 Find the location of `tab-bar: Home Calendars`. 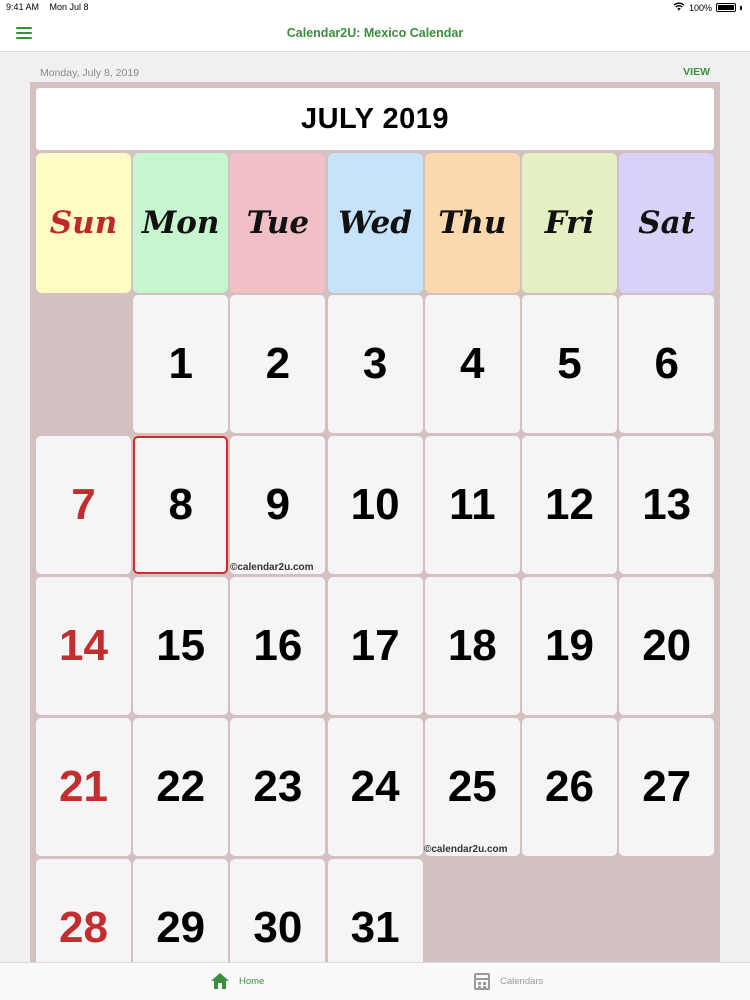

tab-bar: Home Calendars is located at coordinates (375, 981).